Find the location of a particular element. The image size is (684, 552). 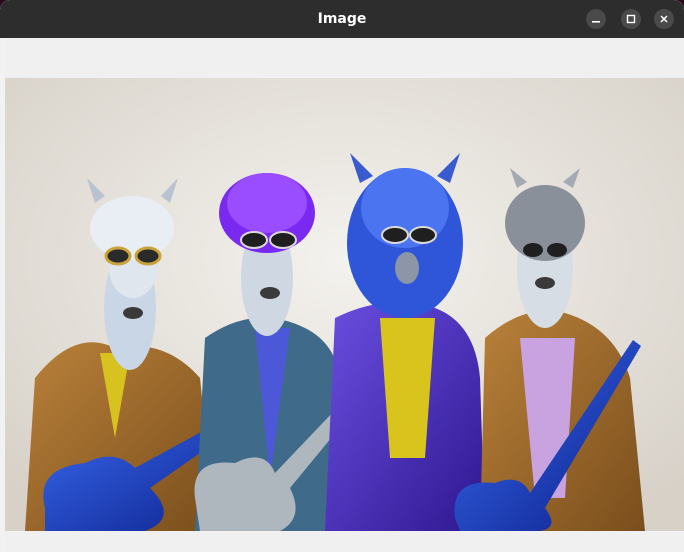

toolbar-area is located at coordinates (344, 58).